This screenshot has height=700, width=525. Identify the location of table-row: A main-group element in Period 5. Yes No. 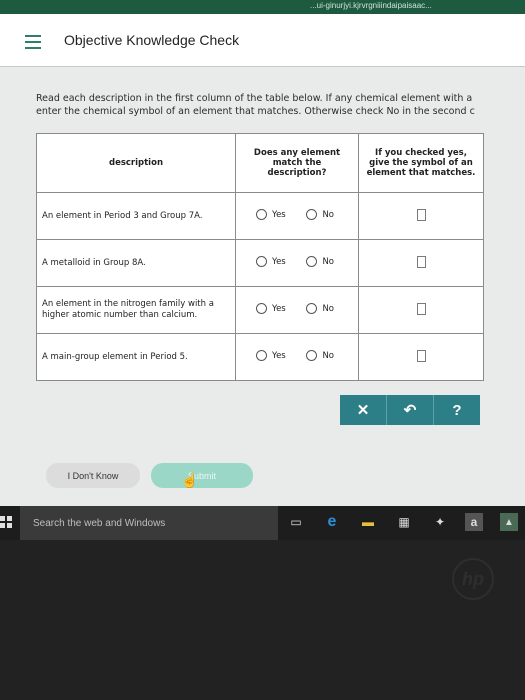
(260, 357).